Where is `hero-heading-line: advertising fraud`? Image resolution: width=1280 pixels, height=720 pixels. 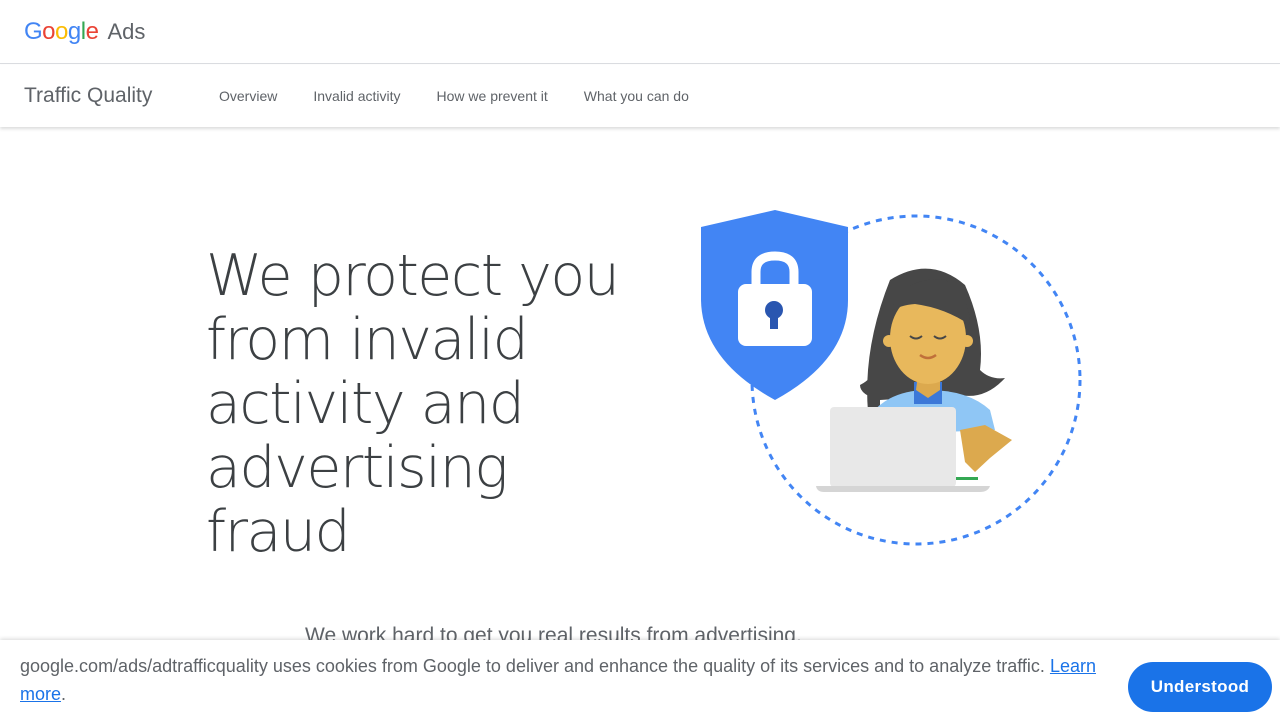
hero-heading-line: advertising fraud is located at coordinates (357, 500).